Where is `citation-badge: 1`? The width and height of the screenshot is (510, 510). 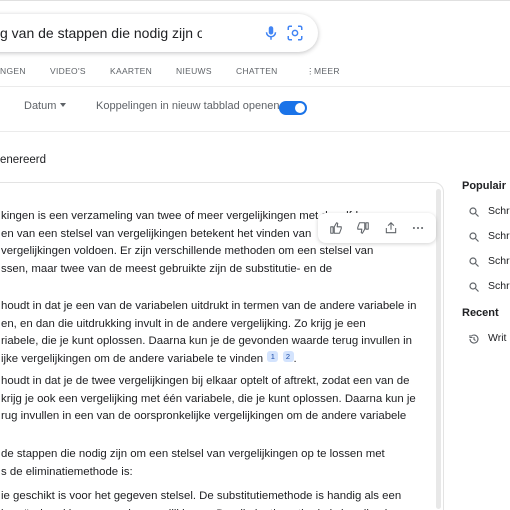
citation-badge: 1 is located at coordinates (273, 356).